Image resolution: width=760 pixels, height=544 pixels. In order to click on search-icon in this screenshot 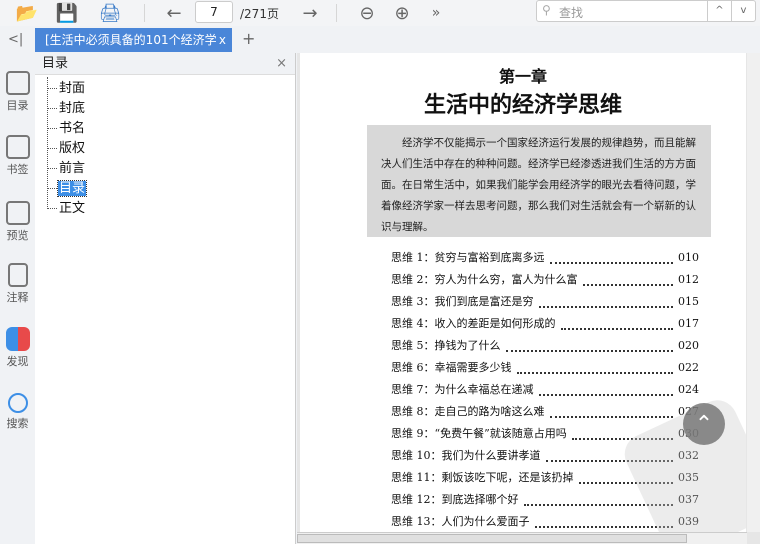, I will do `click(17, 403)`.